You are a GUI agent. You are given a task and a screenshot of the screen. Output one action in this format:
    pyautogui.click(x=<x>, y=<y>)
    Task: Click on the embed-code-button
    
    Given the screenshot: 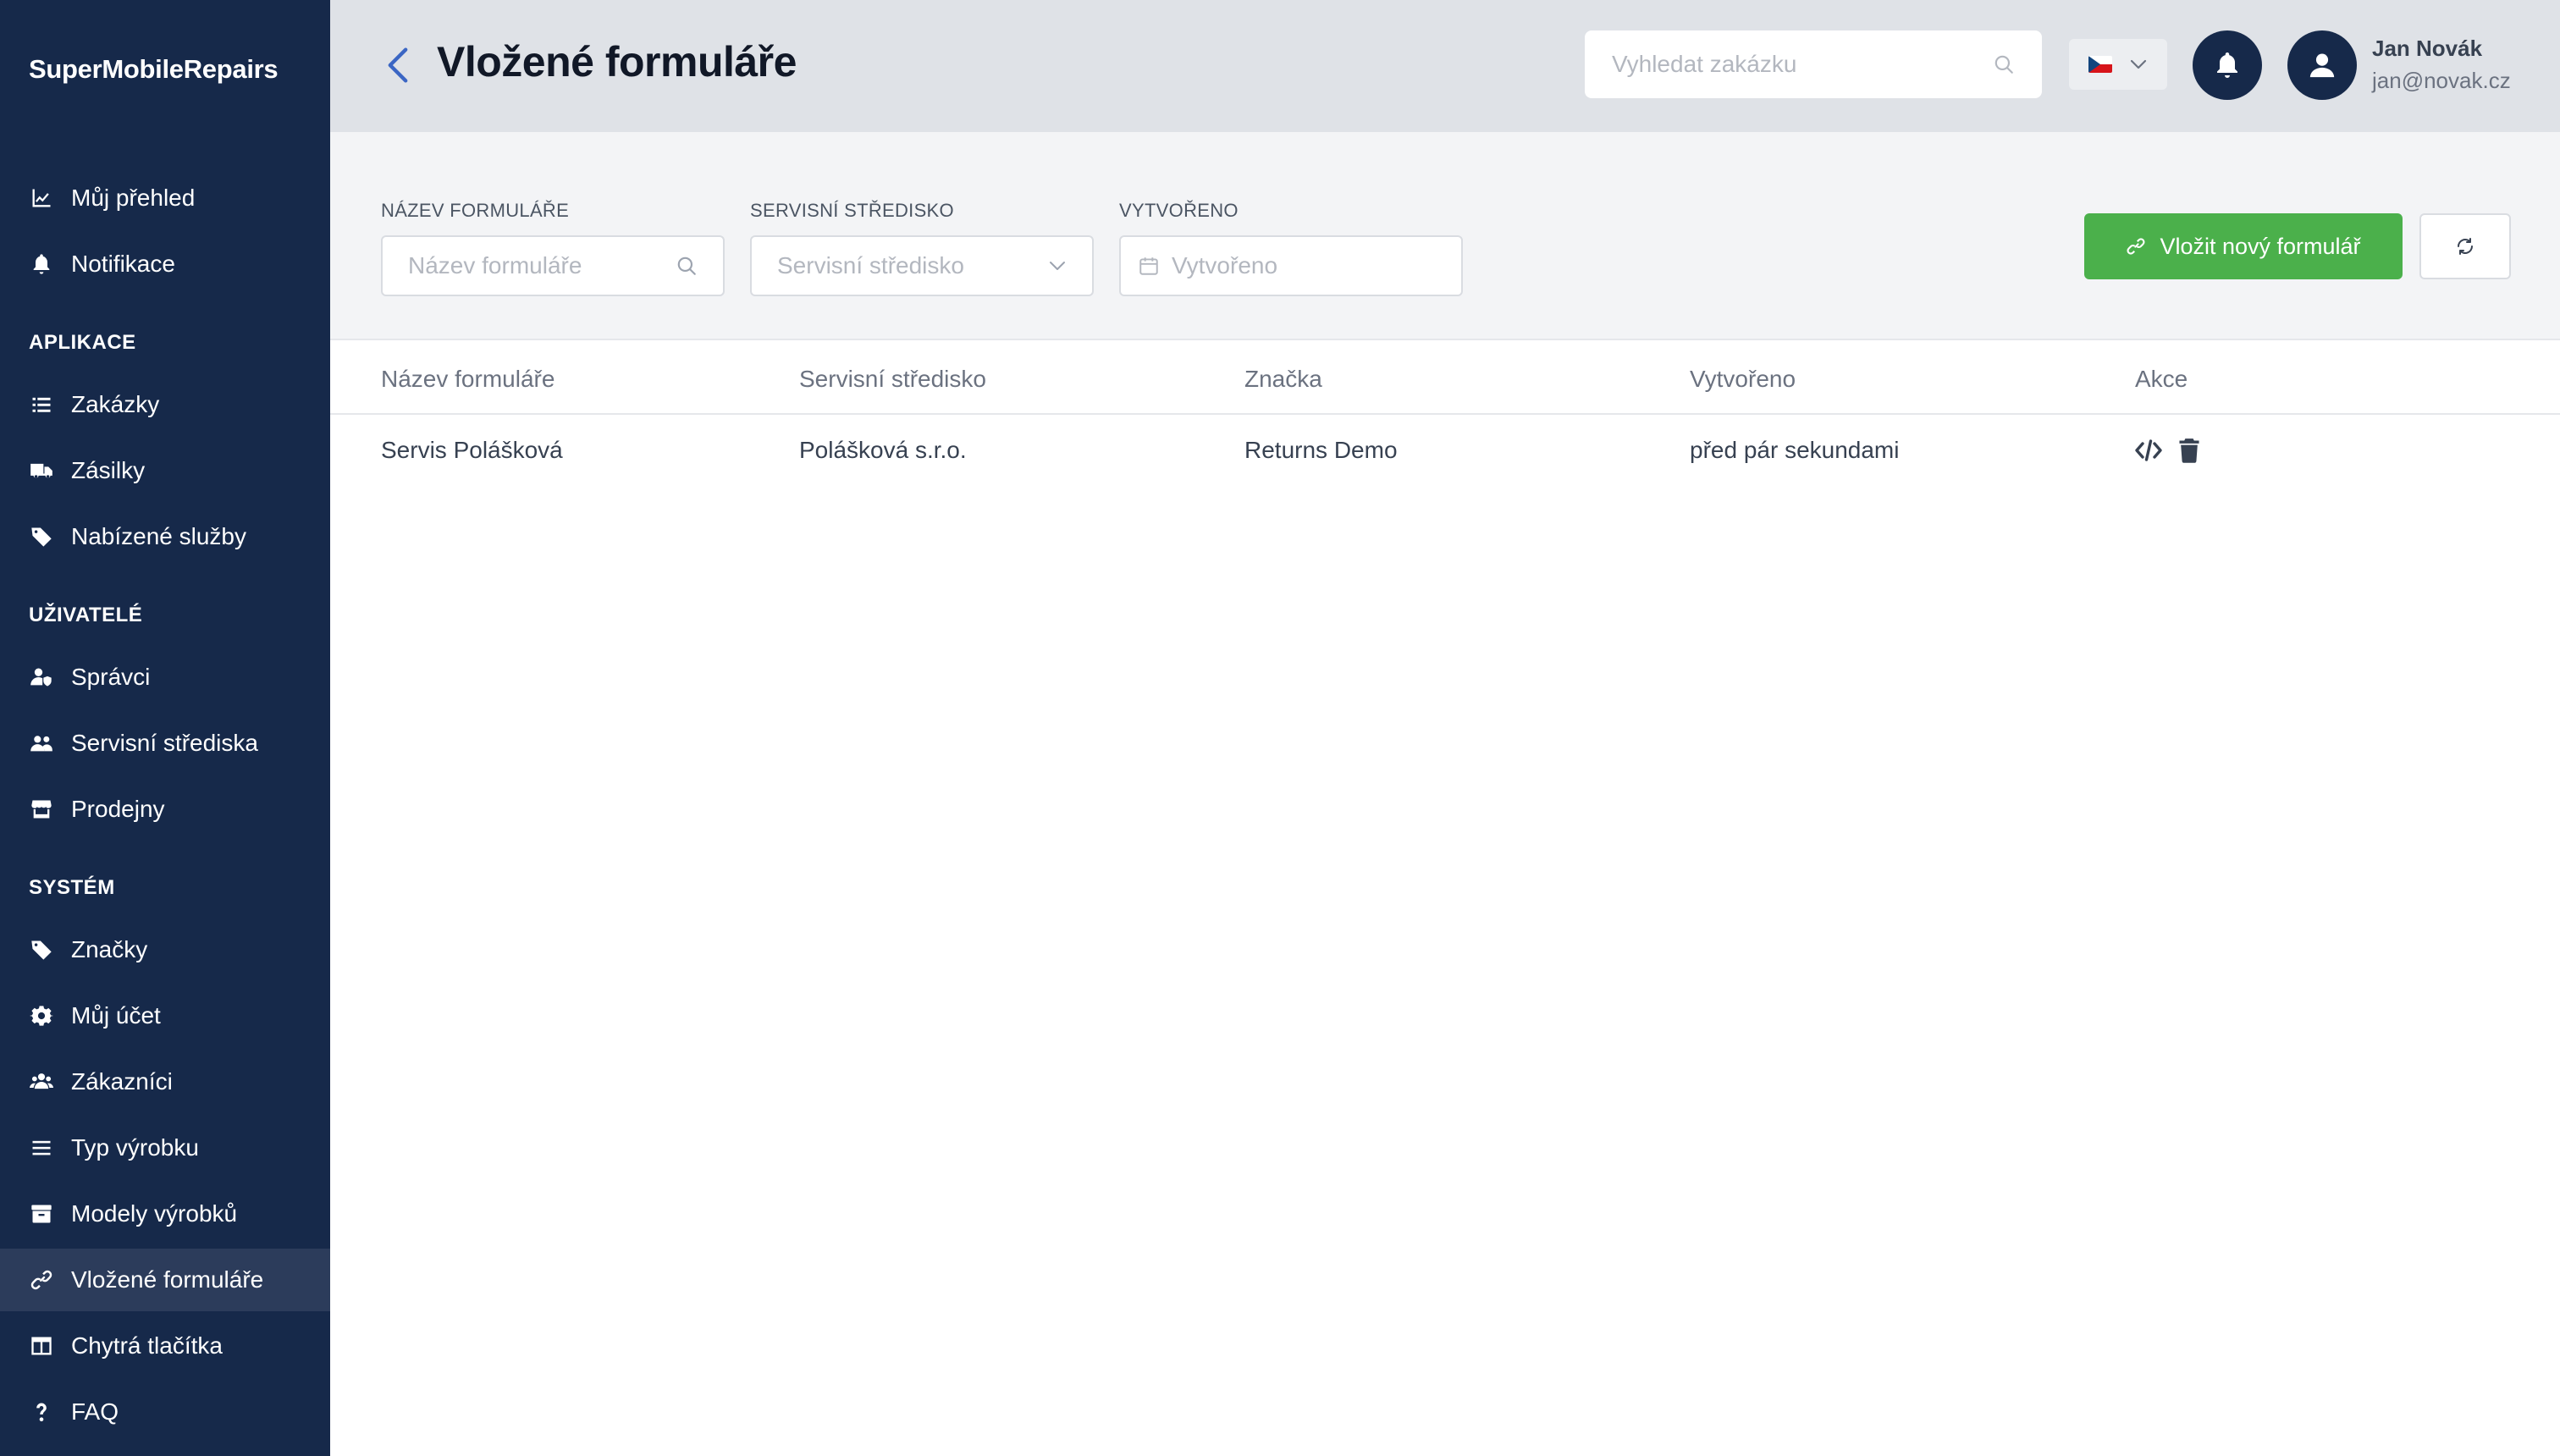 What is the action you would take?
    pyautogui.click(x=2148, y=451)
    